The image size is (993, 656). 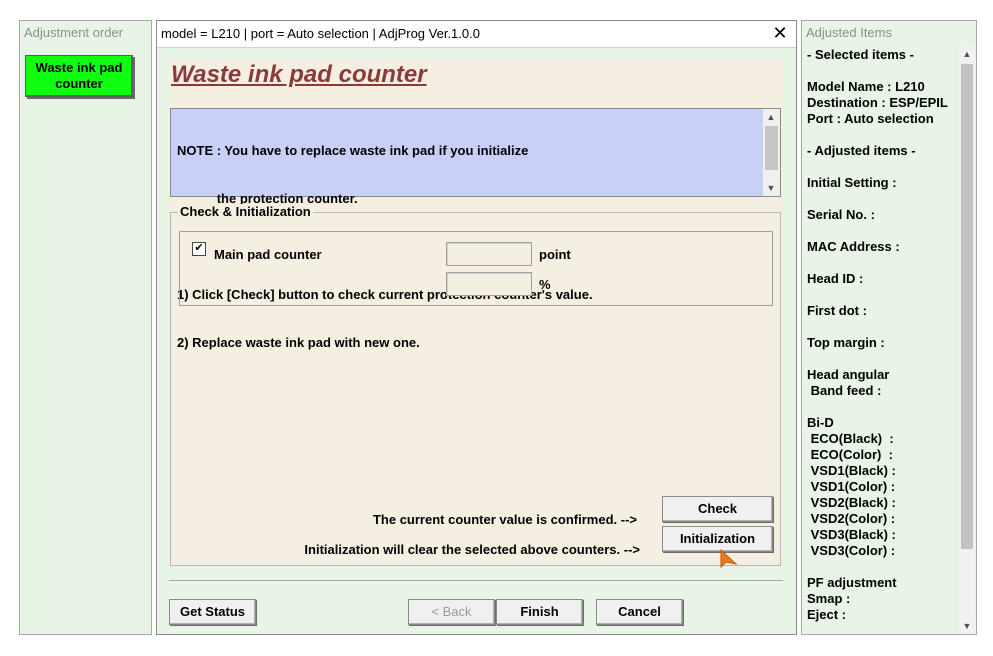 I want to click on adjusted-item-line: - Adjusted items -, so click(x=861, y=150).